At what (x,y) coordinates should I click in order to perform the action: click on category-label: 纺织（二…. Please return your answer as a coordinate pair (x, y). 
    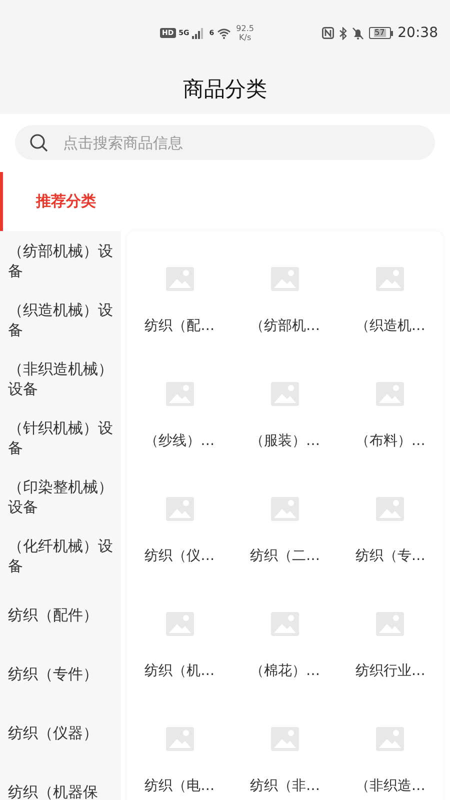
    Looking at the image, I should click on (285, 556).